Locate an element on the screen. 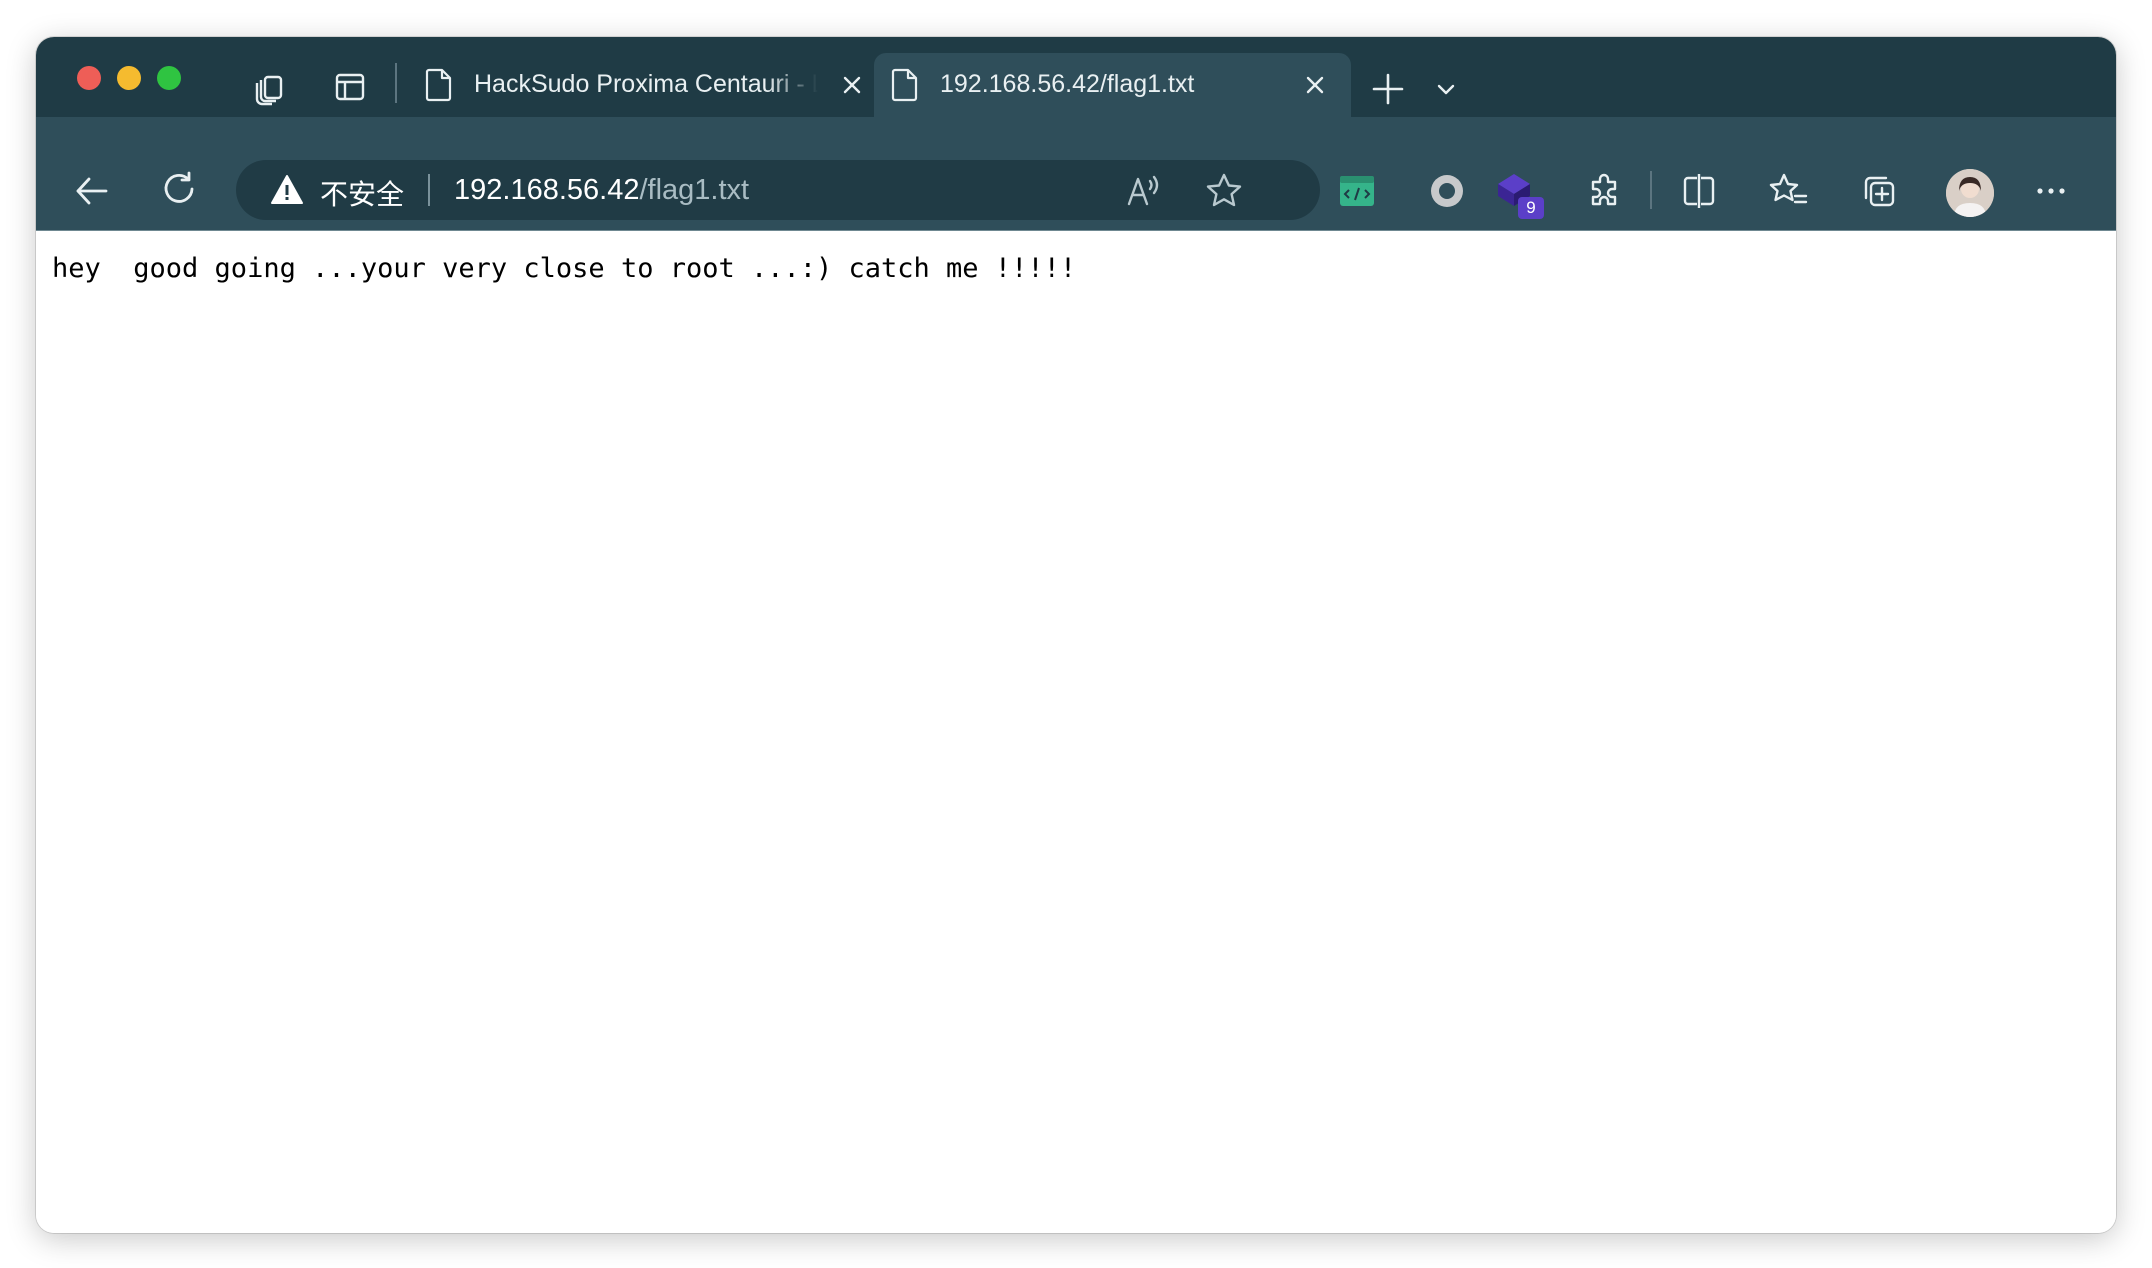 The height and width of the screenshot is (1268, 2152). security-label: 不安全 is located at coordinates (362, 193).